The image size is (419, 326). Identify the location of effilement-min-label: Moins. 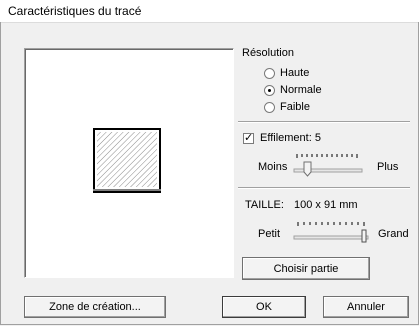
(273, 167).